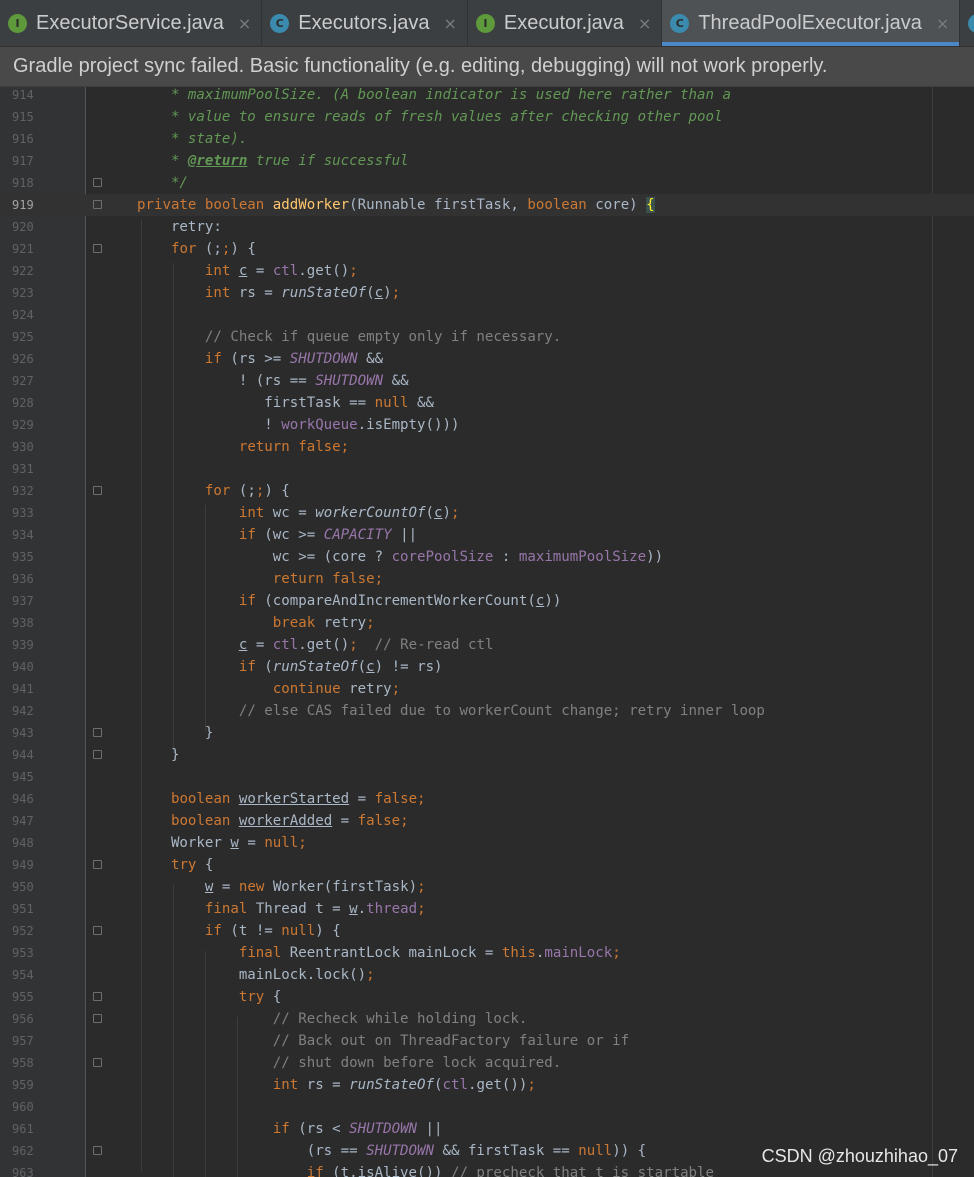 This screenshot has width=974, height=1177. Describe the element at coordinates (302, 909) in the screenshot. I see `code-token: Thread t =` at that location.